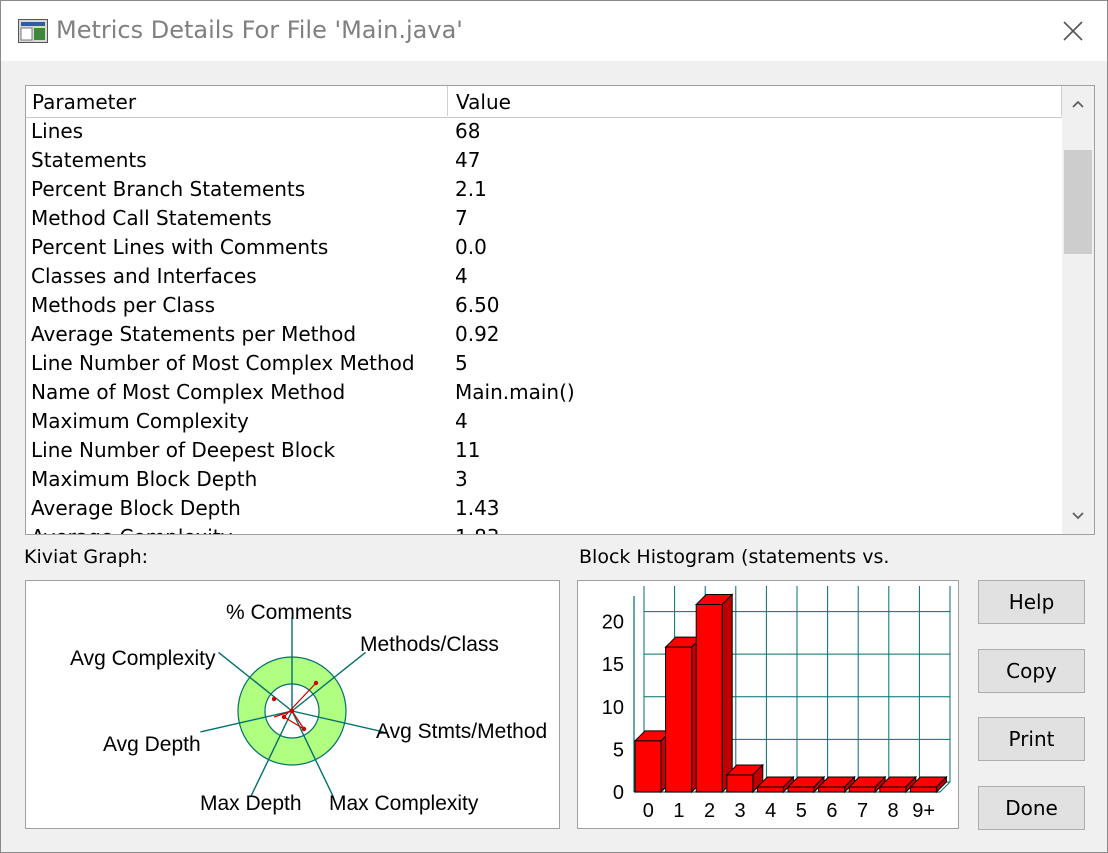  I want to click on table-row: Percent Branch Statements 2.1, so click(544, 189).